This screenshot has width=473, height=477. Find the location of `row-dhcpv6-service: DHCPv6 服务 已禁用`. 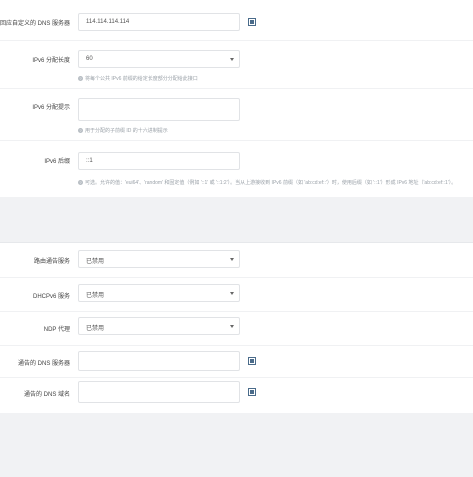

row-dhcpv6-service: DHCPv6 服务 已禁用 is located at coordinates (236, 294).